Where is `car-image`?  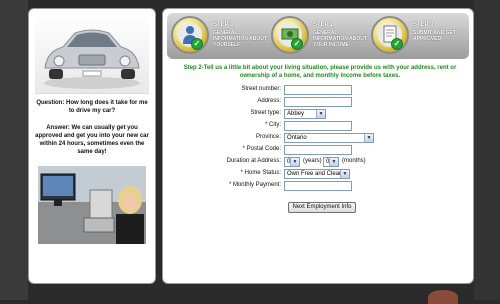
car-image is located at coordinates (92, 53).